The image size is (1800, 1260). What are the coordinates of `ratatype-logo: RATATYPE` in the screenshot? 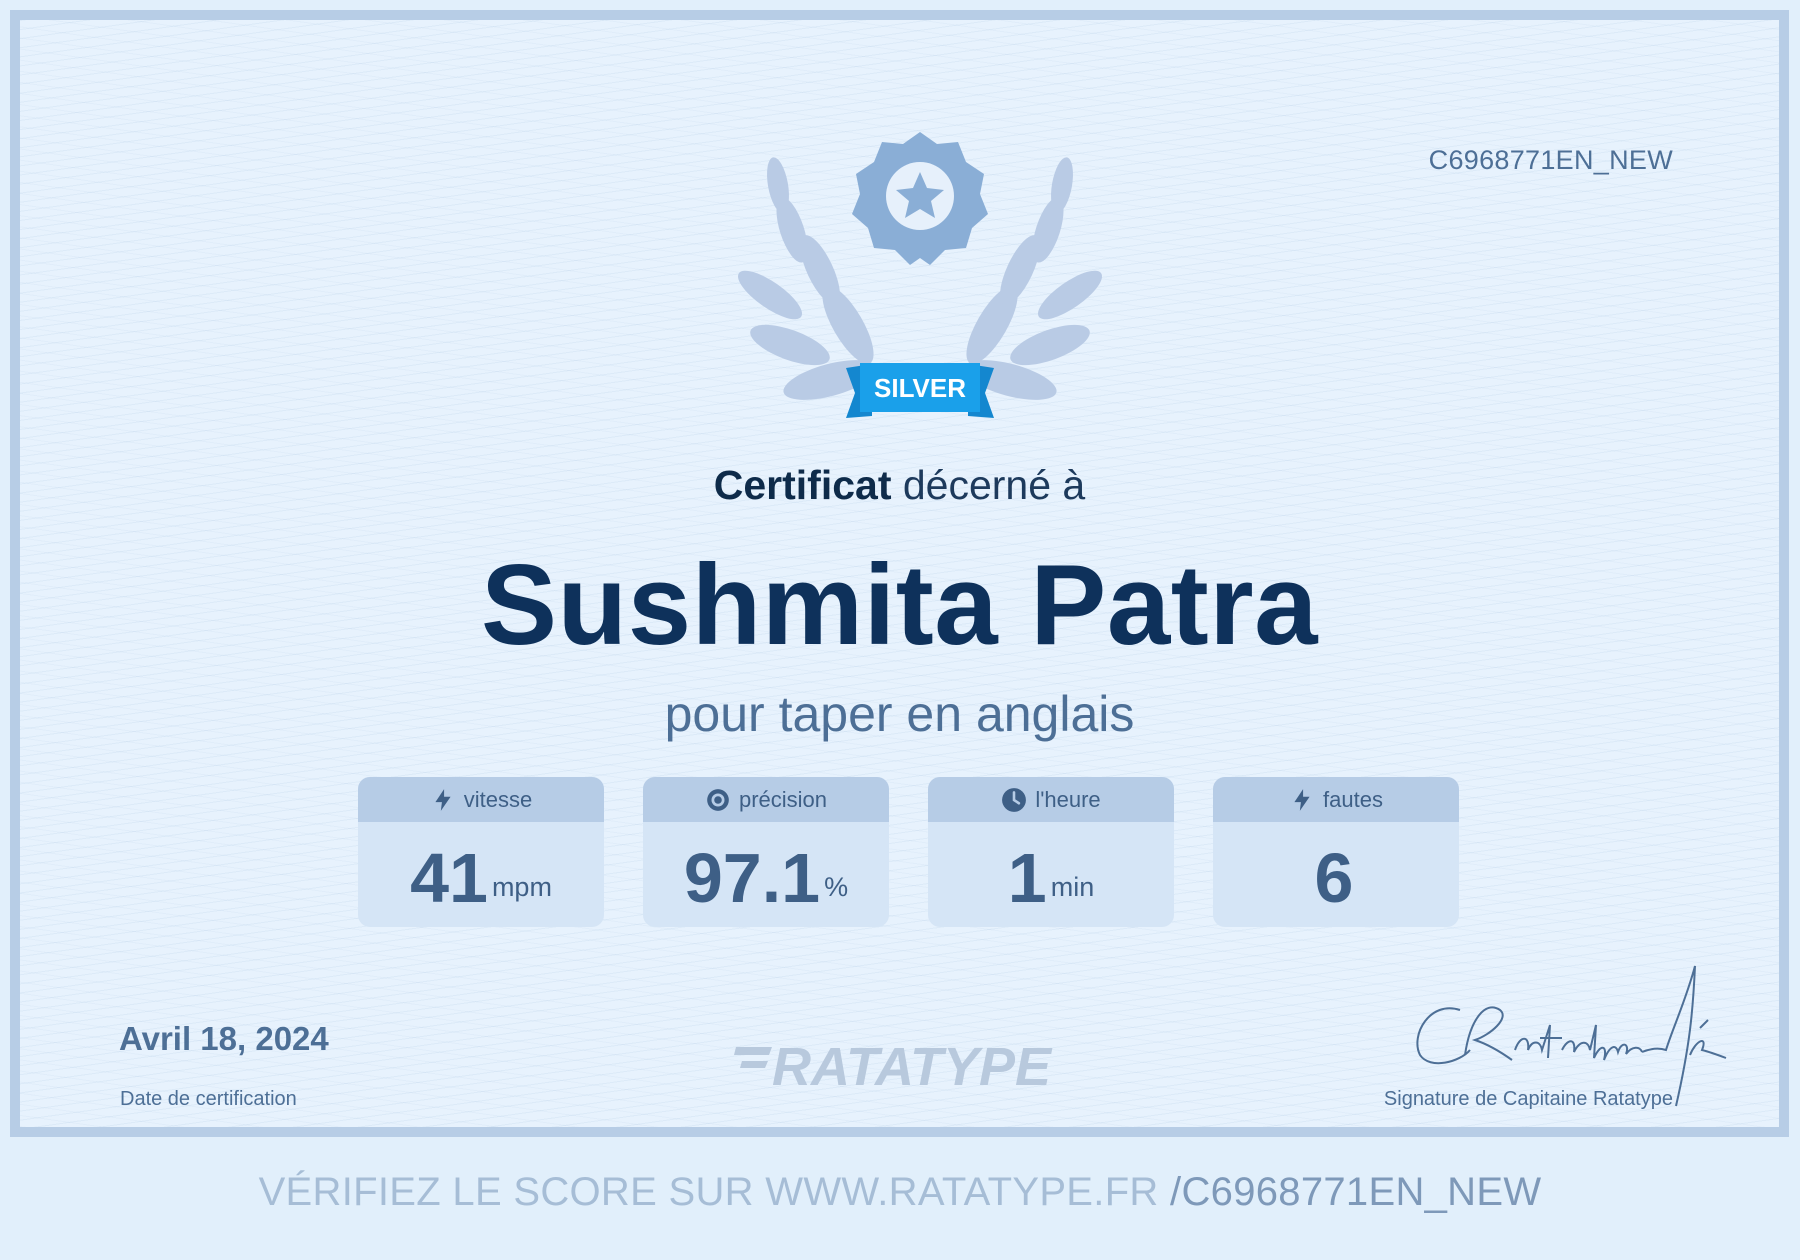 It's located at (893, 1066).